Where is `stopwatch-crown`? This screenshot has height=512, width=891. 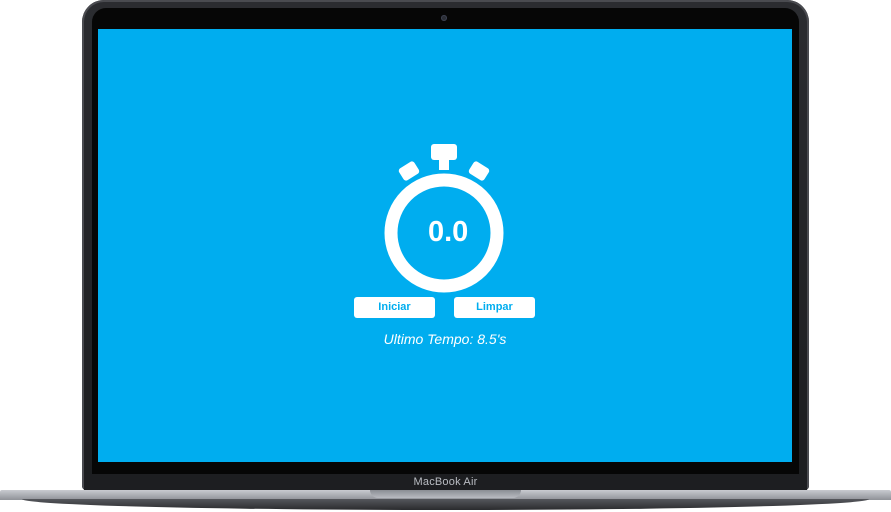
stopwatch-crown is located at coordinates (444, 152).